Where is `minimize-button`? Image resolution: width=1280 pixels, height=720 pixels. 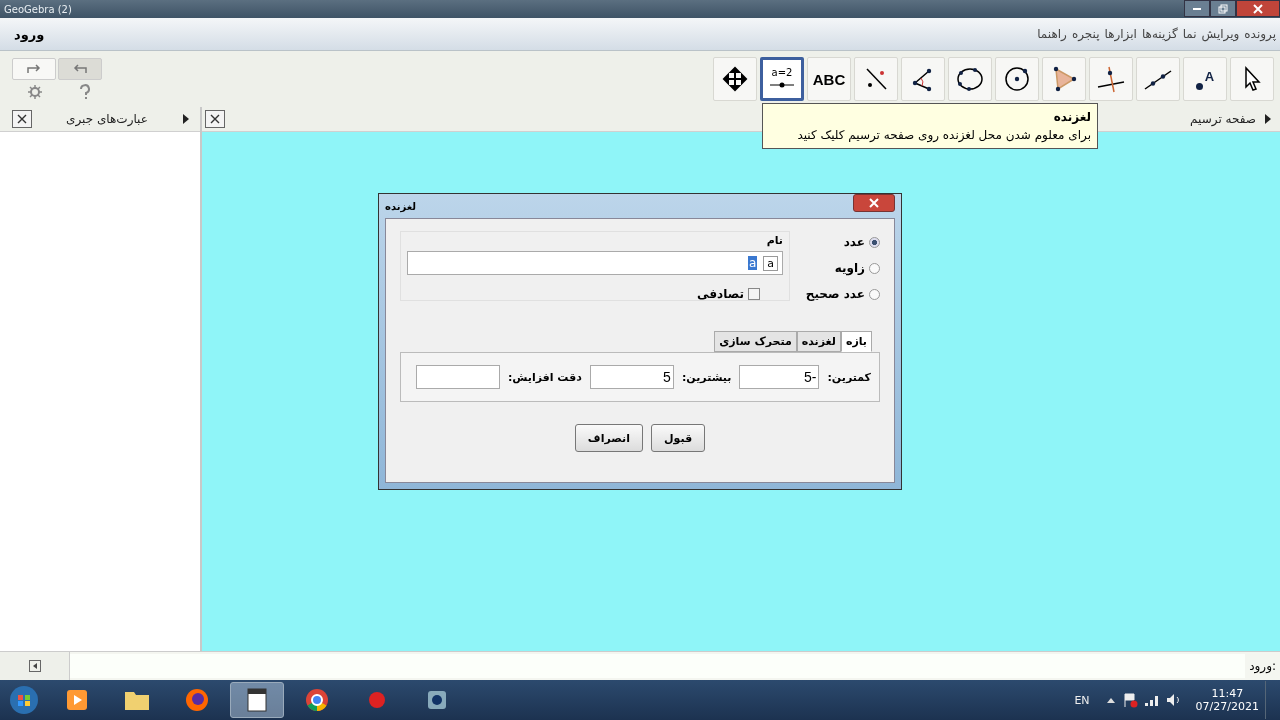
minimize-button is located at coordinates (1197, 8).